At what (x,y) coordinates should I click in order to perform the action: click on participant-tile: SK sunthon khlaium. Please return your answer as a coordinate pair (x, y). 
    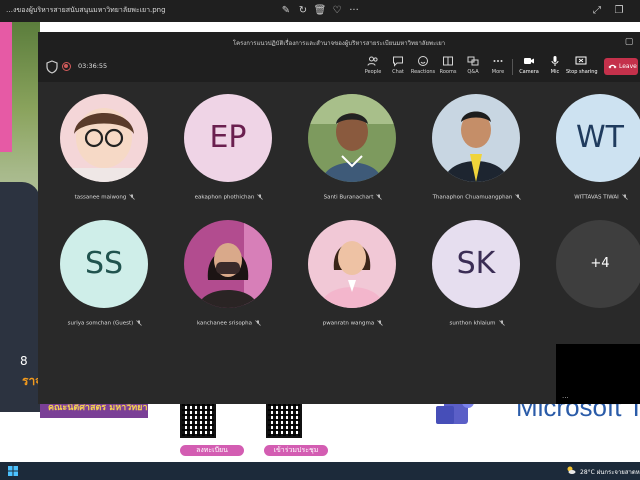
    Looking at the image, I should click on (477, 280).